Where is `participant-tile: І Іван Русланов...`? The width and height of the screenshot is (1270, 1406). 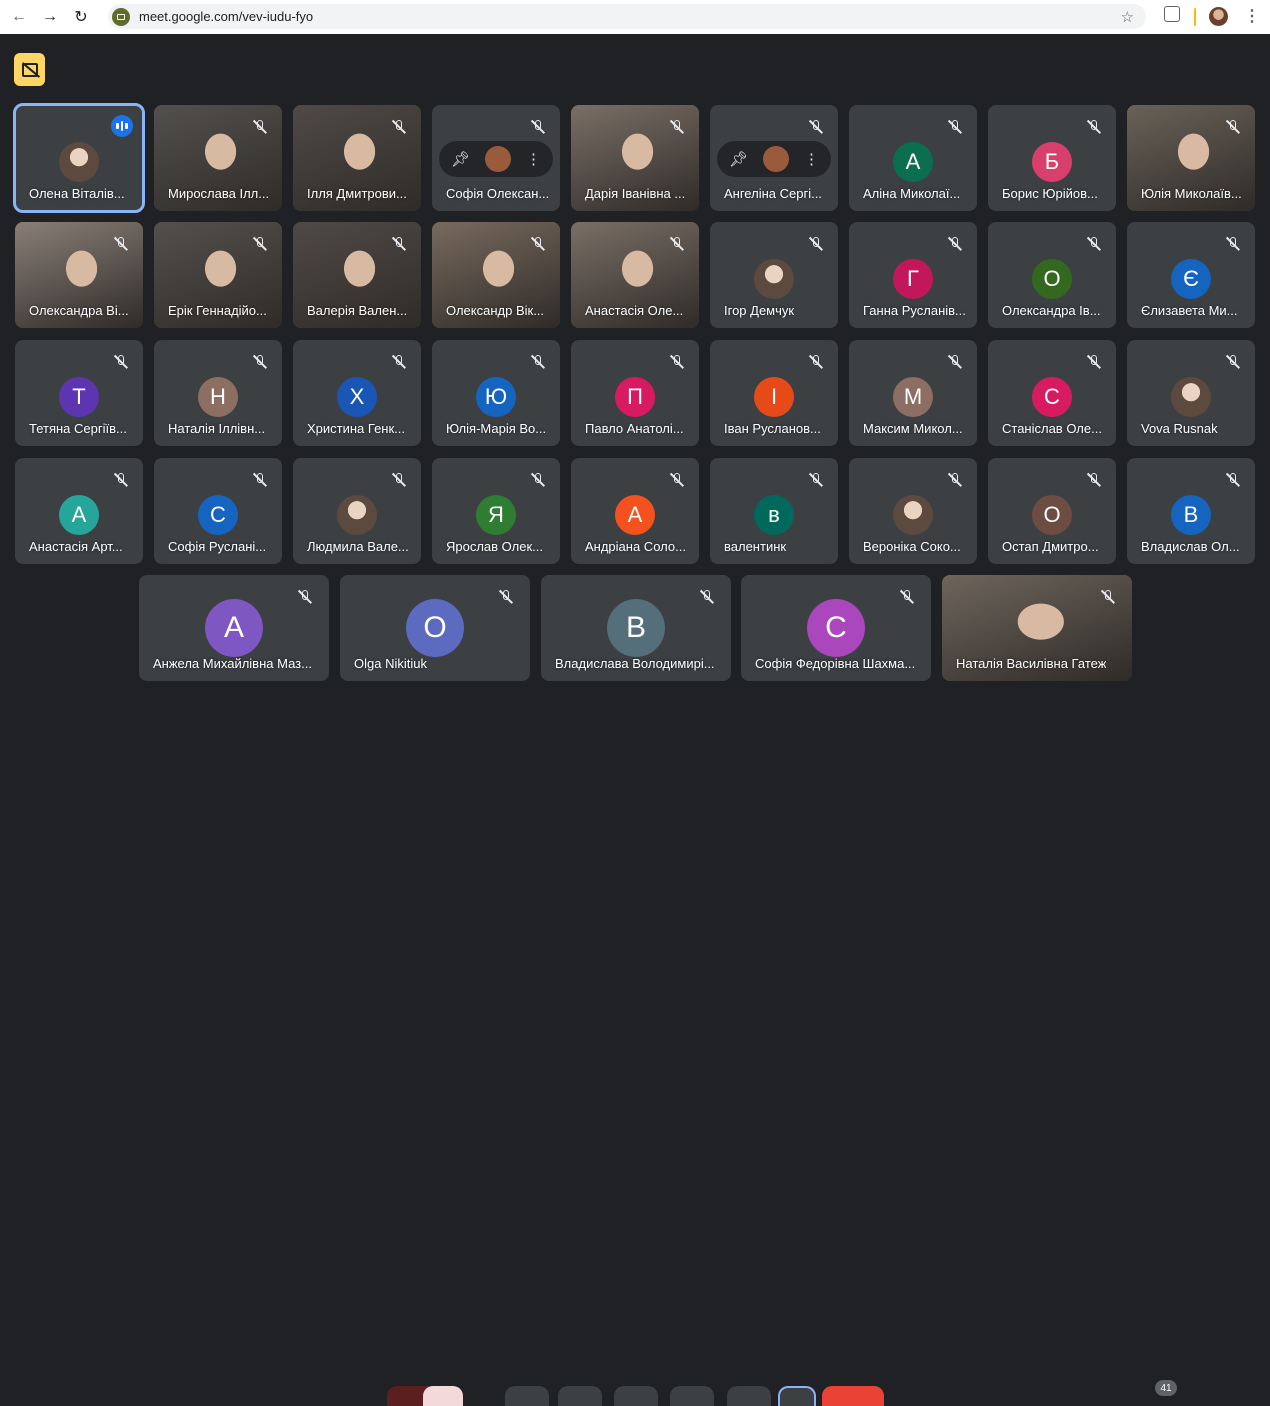
participant-tile: І Іван Русланов... is located at coordinates (774, 393).